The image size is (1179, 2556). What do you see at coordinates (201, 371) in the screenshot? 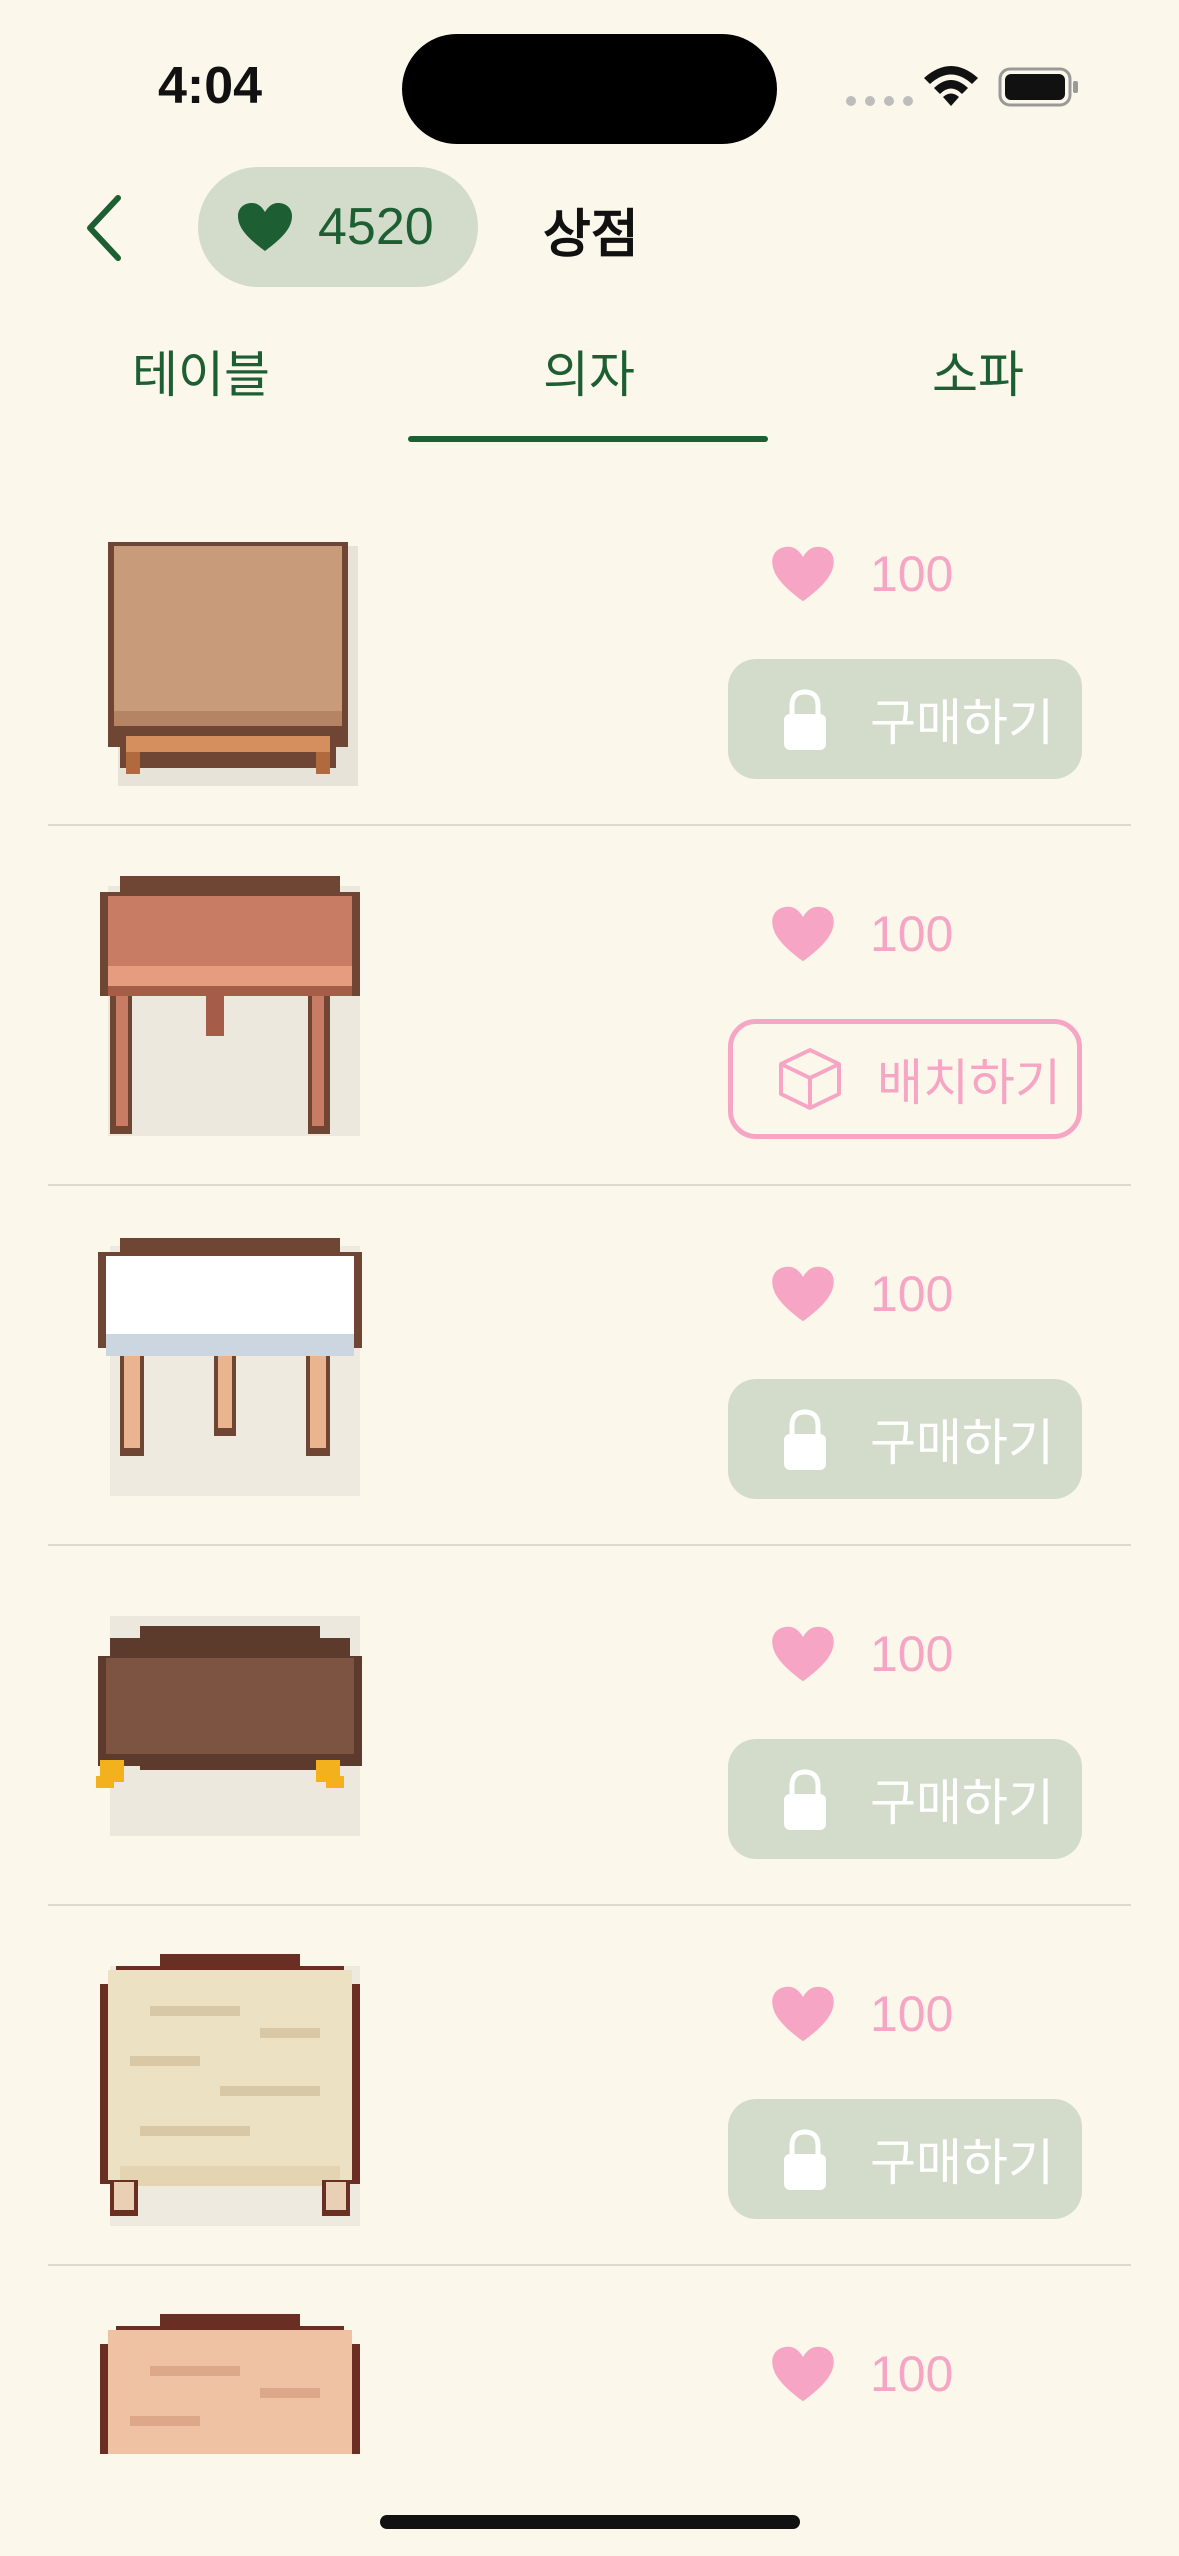
I see `tab-table: 테이블` at bounding box center [201, 371].